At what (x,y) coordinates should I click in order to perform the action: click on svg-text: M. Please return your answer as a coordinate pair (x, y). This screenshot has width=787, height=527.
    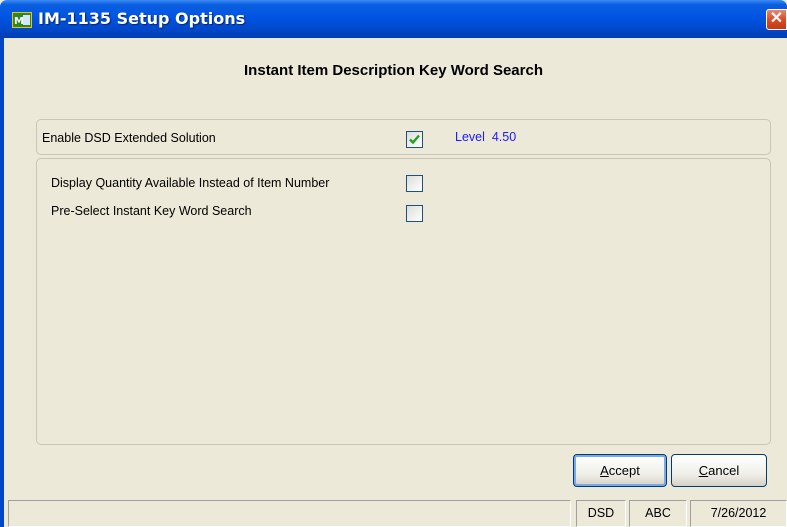
    Looking at the image, I should click on (19, 21).